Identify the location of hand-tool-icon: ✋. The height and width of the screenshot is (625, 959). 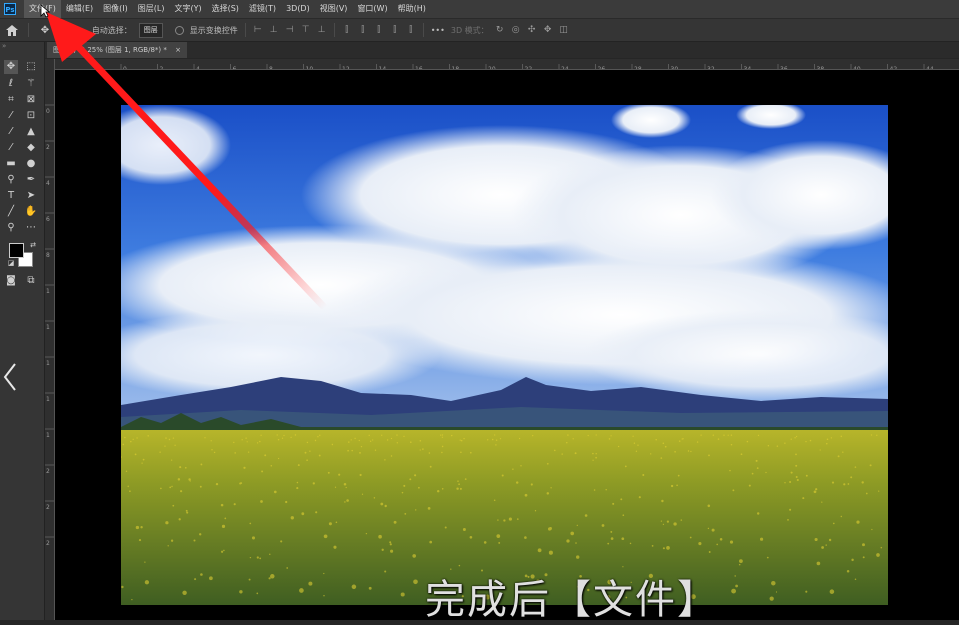
(31, 212).